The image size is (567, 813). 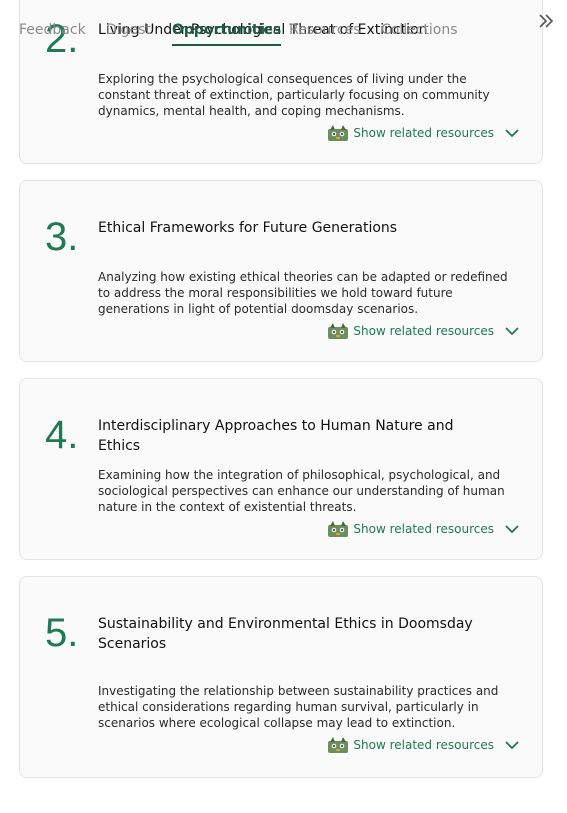 What do you see at coordinates (419, 33) in the screenshot?
I see `tab-collections: Collections` at bounding box center [419, 33].